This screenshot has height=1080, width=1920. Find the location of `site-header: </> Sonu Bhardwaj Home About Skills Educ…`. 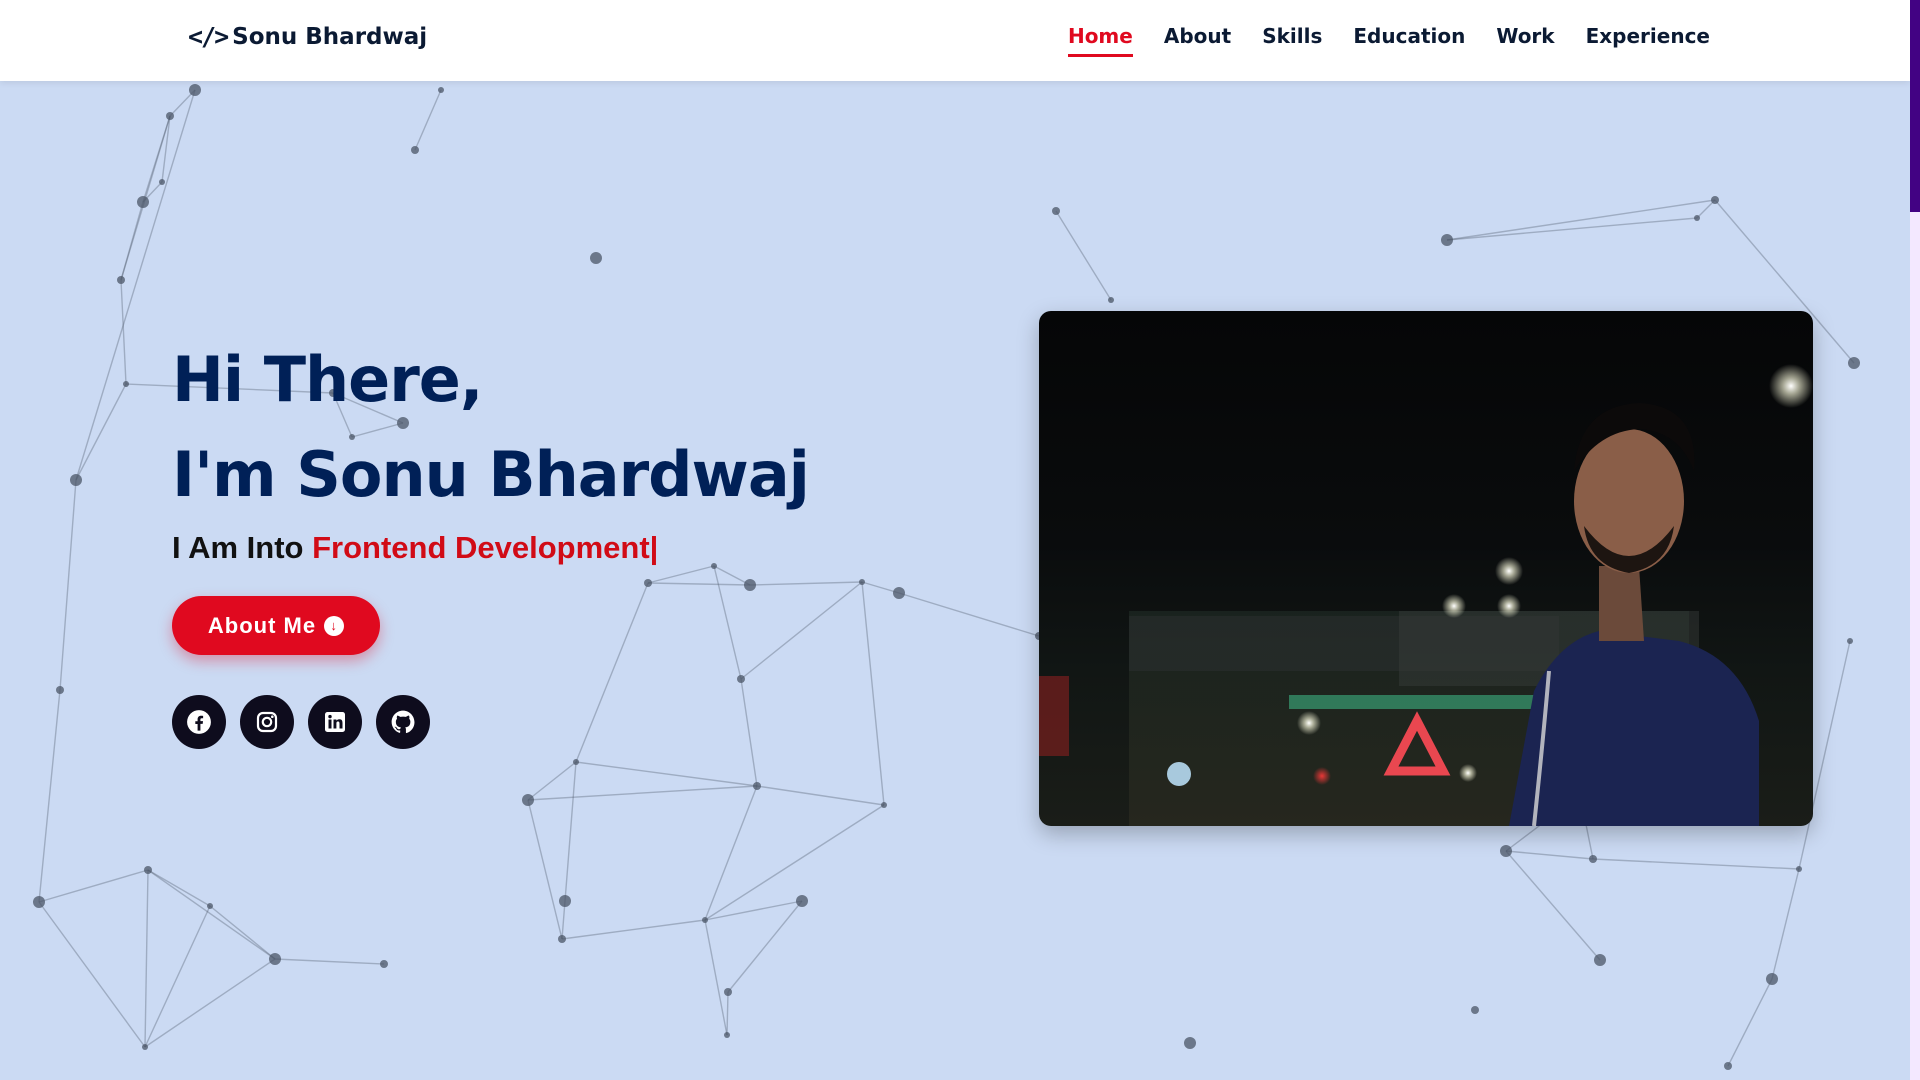

site-header: </> Sonu Bhardwaj Home About Skills Educ… is located at coordinates (955, 40).